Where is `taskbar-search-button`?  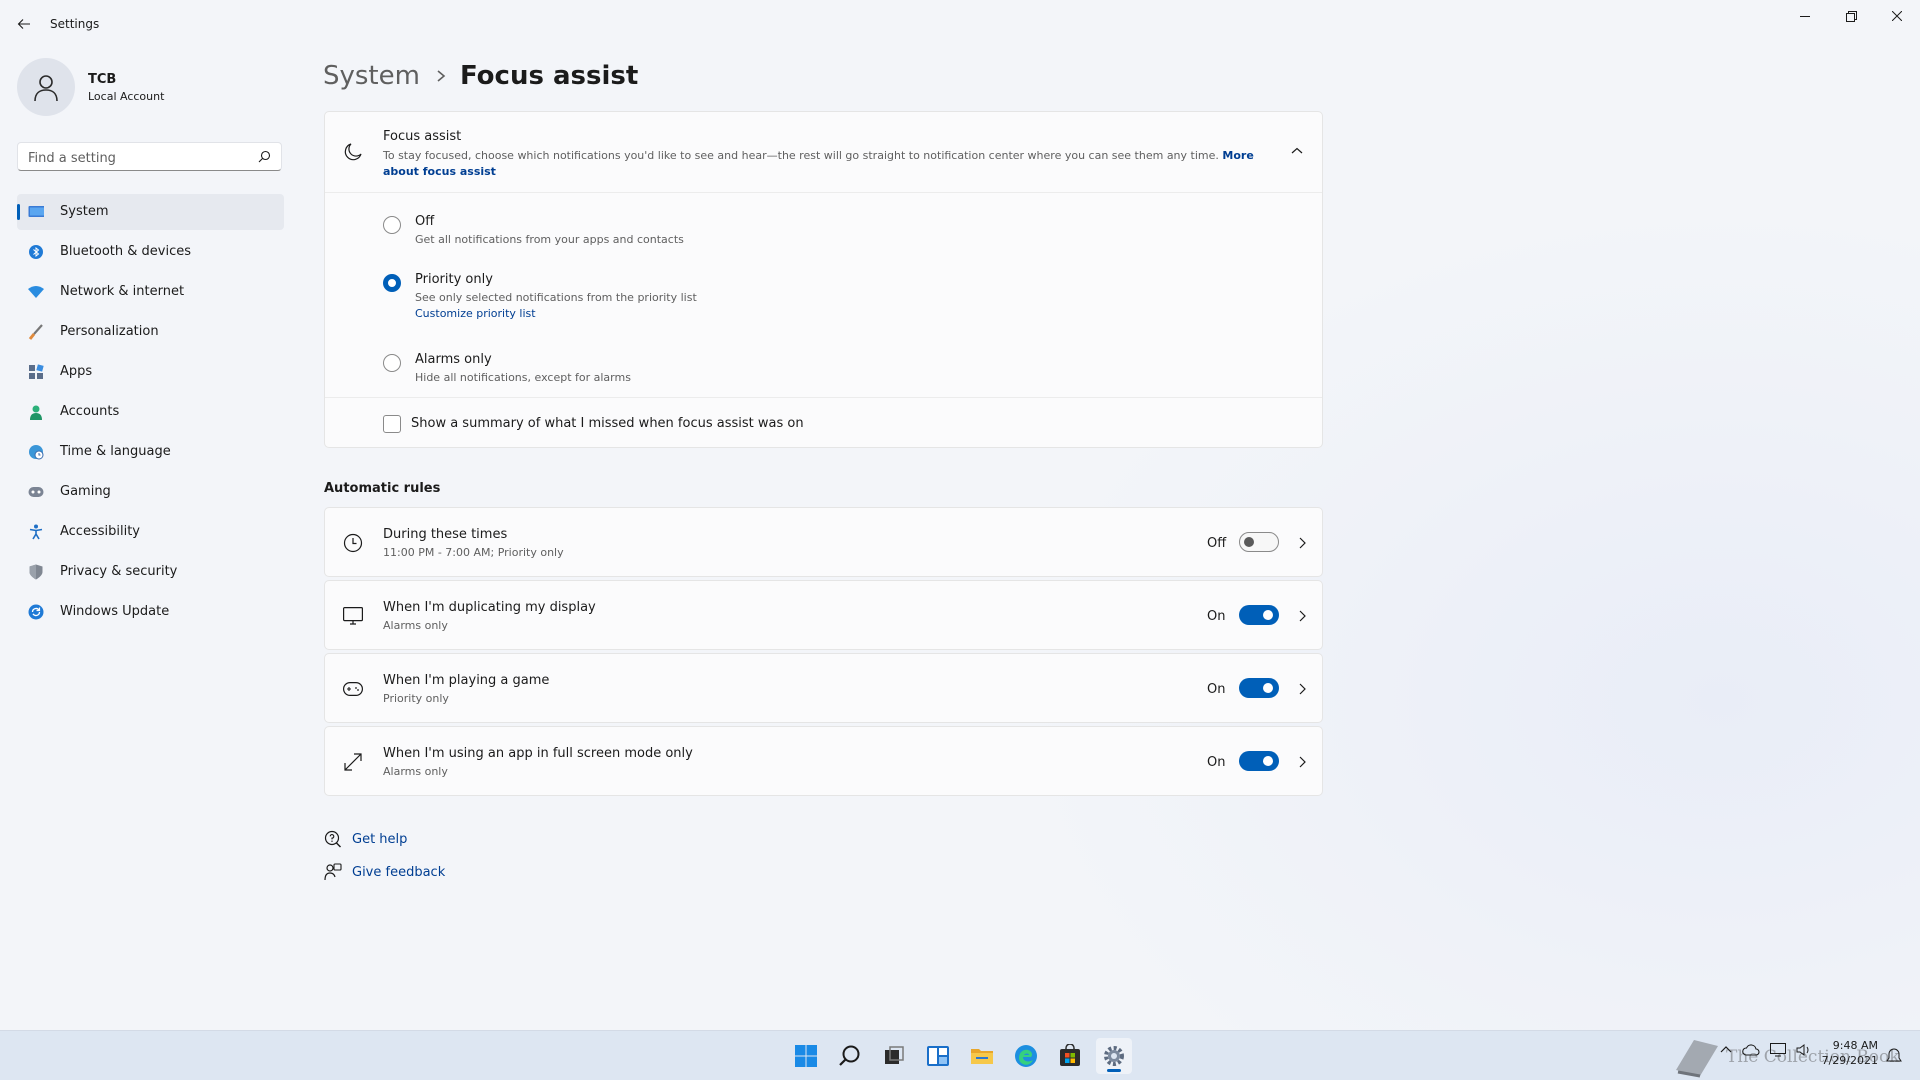
taskbar-search-button is located at coordinates (850, 1056).